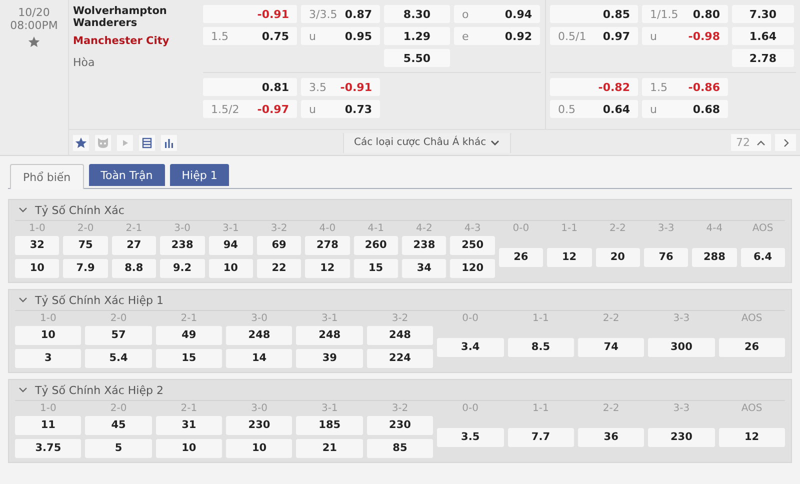 Image resolution: width=800 pixels, height=484 pixels. Describe the element at coordinates (47, 176) in the screenshot. I see `tab: Phổ biến` at that location.